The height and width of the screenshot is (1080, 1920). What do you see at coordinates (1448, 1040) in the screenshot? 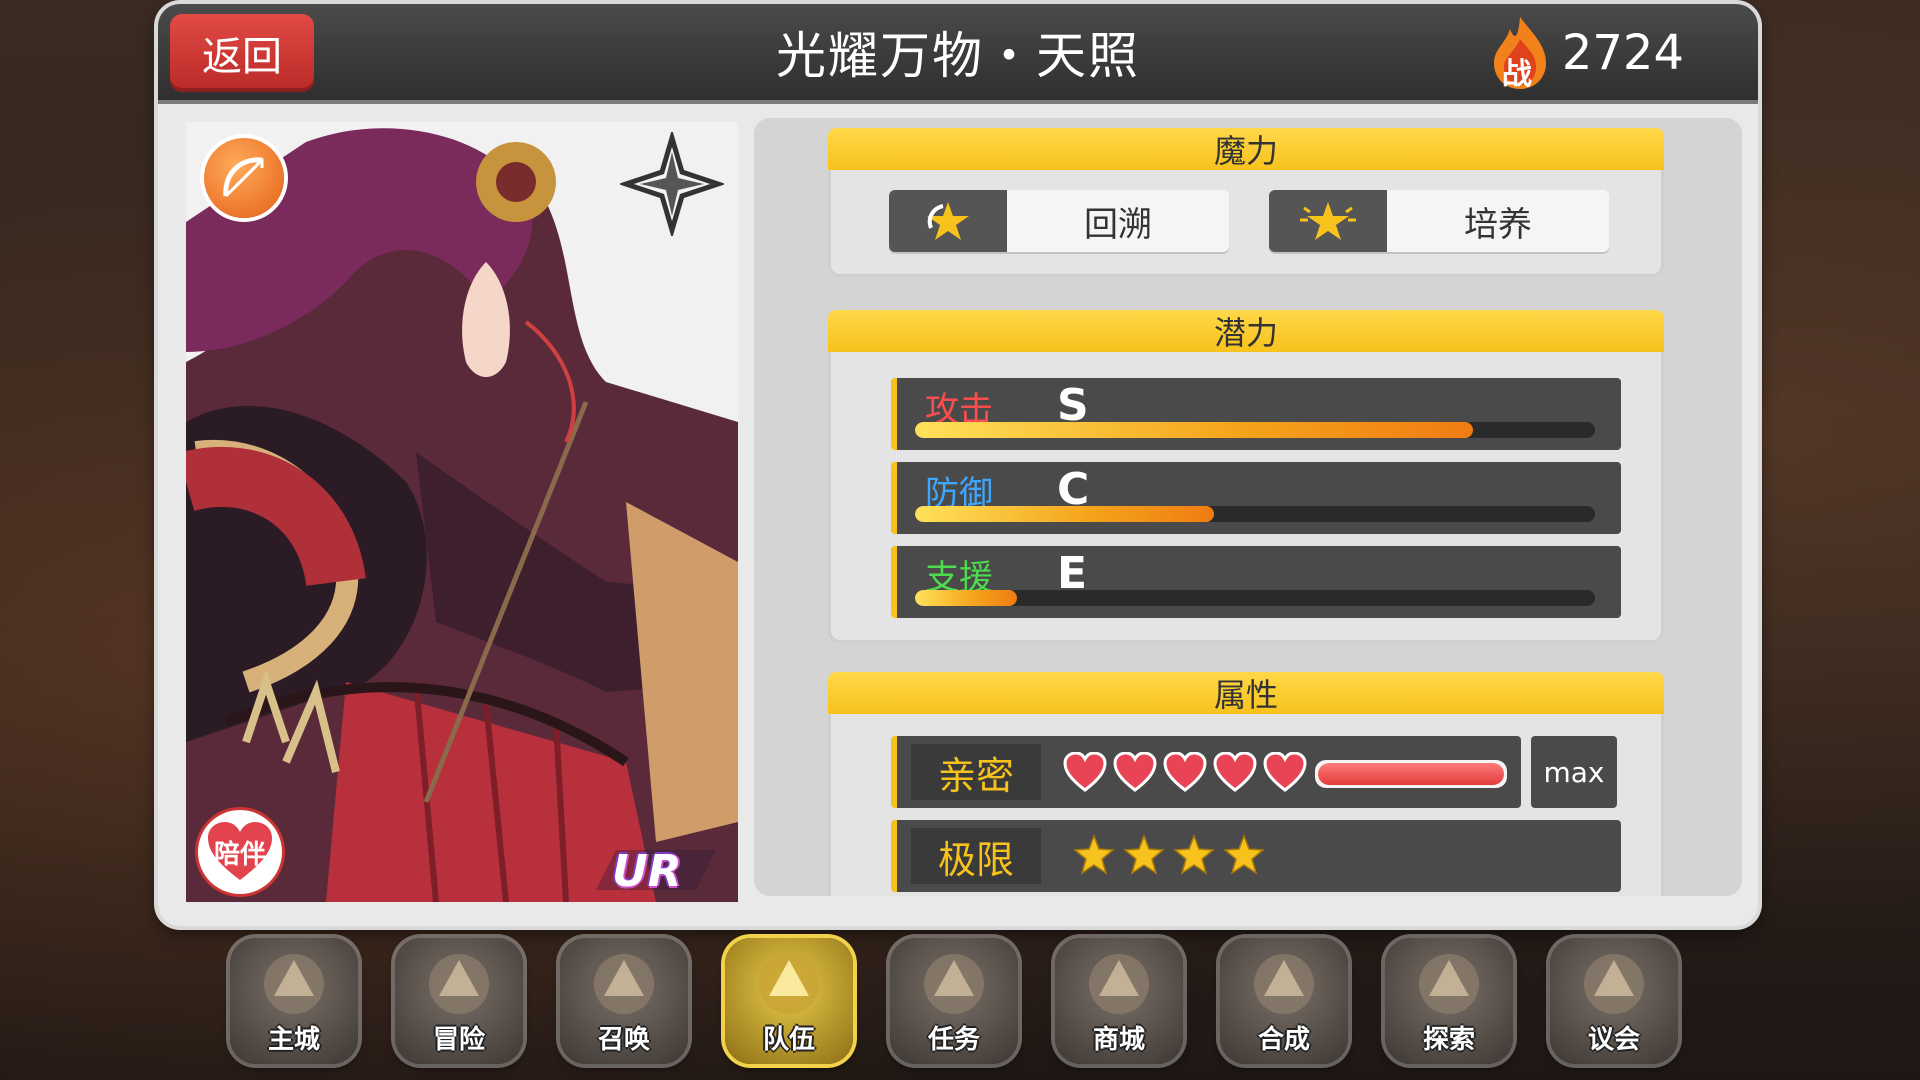
I see `nav-label: 探索` at bounding box center [1448, 1040].